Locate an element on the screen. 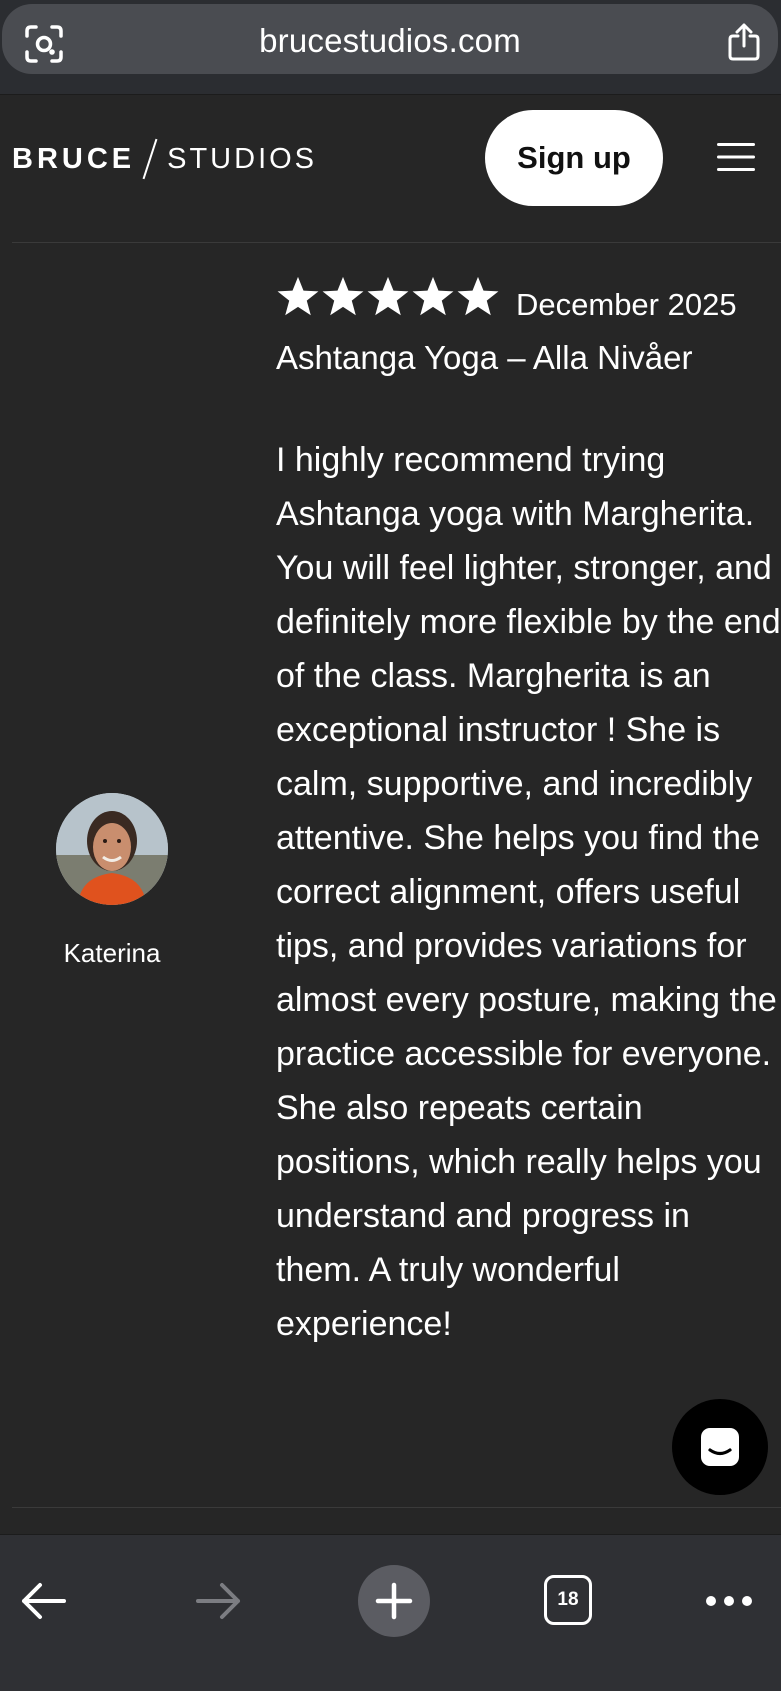  chat-bubble-icon is located at coordinates (720, 1447).